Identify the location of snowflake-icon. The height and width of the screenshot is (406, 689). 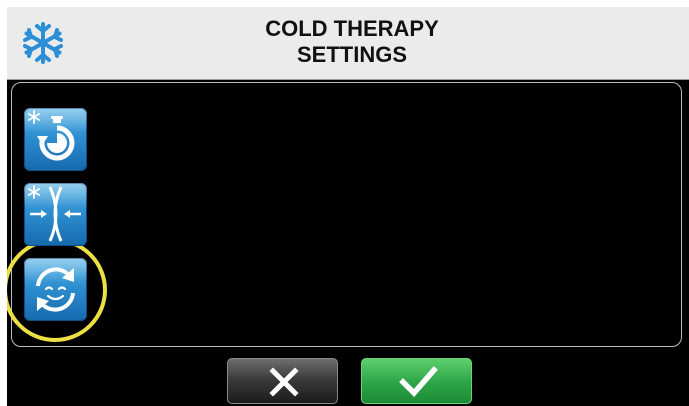
(43, 43).